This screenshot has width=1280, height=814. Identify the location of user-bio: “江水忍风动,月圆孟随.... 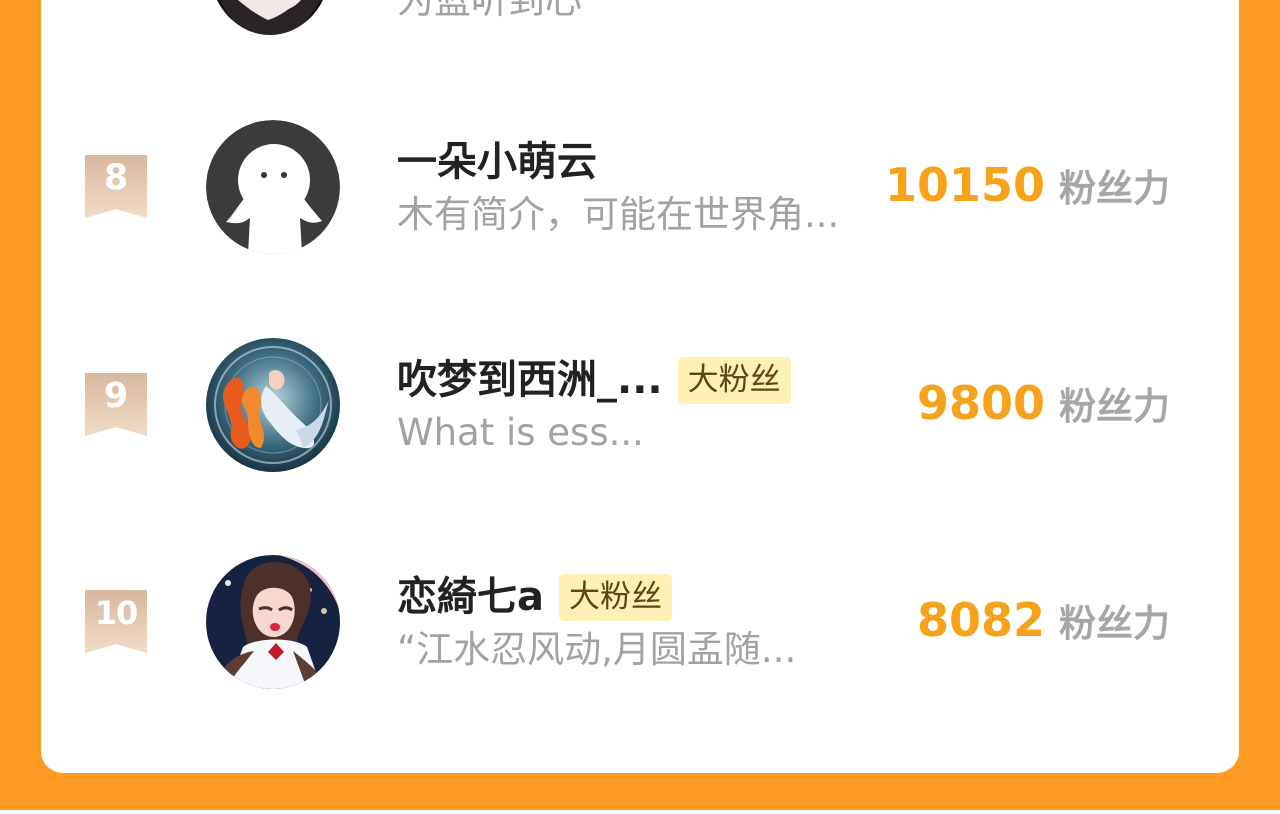
(597, 649).